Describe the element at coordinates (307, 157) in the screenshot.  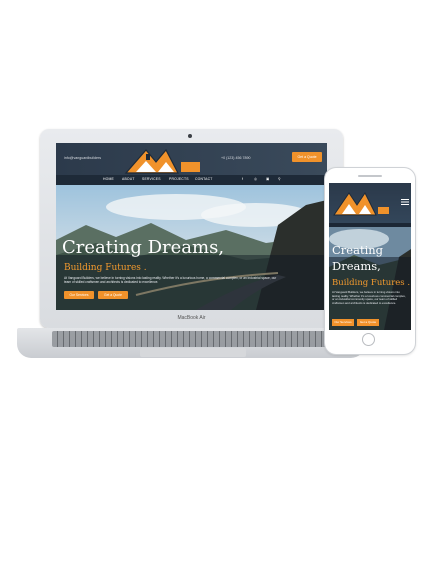
I see `quote-button: Get a Quote` at that location.